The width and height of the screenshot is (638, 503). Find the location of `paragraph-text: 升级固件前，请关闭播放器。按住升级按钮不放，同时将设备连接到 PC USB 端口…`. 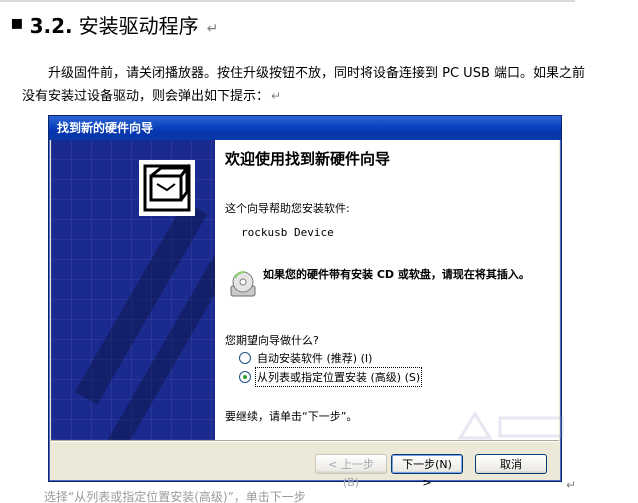

paragraph-text: 升级固件前，请关闭播放器。按住升级按钮不放，同时将设备连接到 PC USB 端口… is located at coordinates (303, 85).